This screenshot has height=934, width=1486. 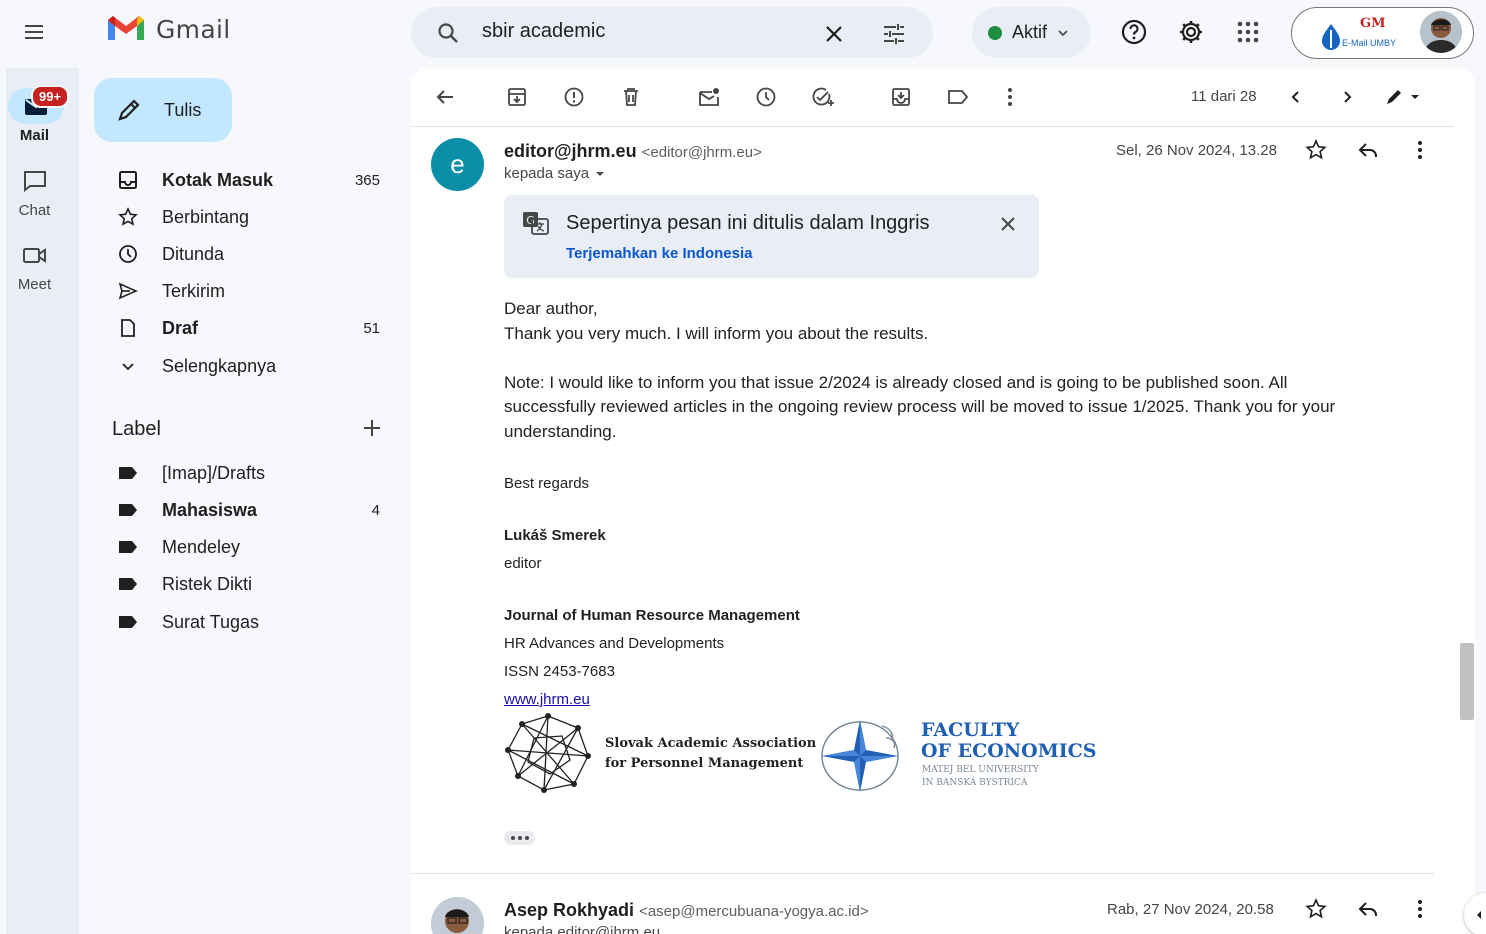 I want to click on rail-meet-label: Meet, so click(x=34, y=284).